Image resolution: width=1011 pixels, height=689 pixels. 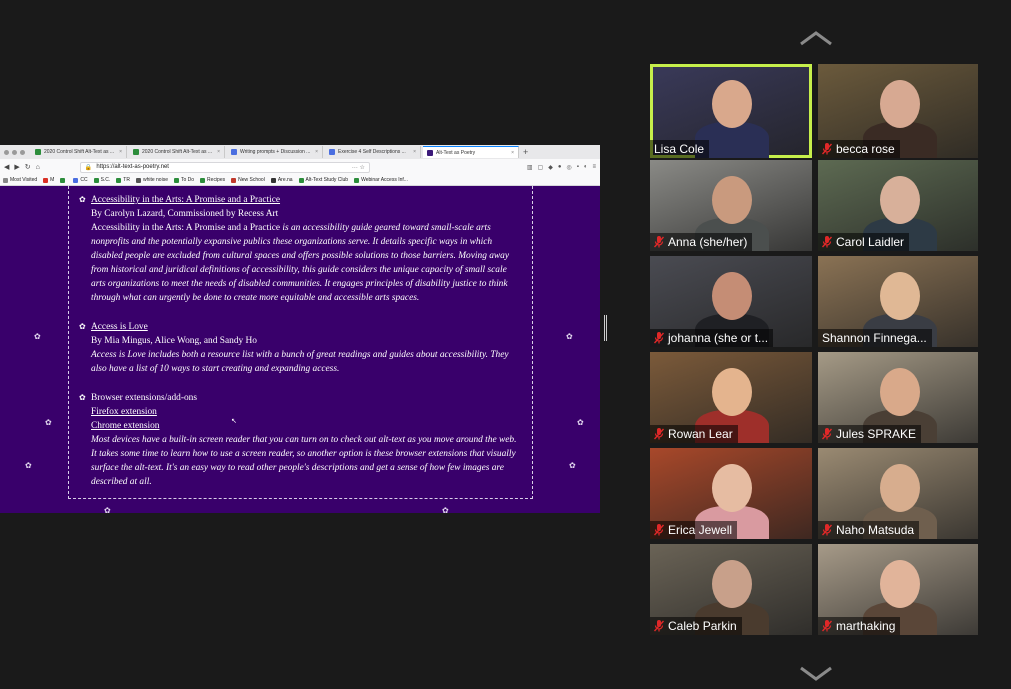 I want to click on participant-name-label: Jules SPRAKE, so click(x=870, y=434).